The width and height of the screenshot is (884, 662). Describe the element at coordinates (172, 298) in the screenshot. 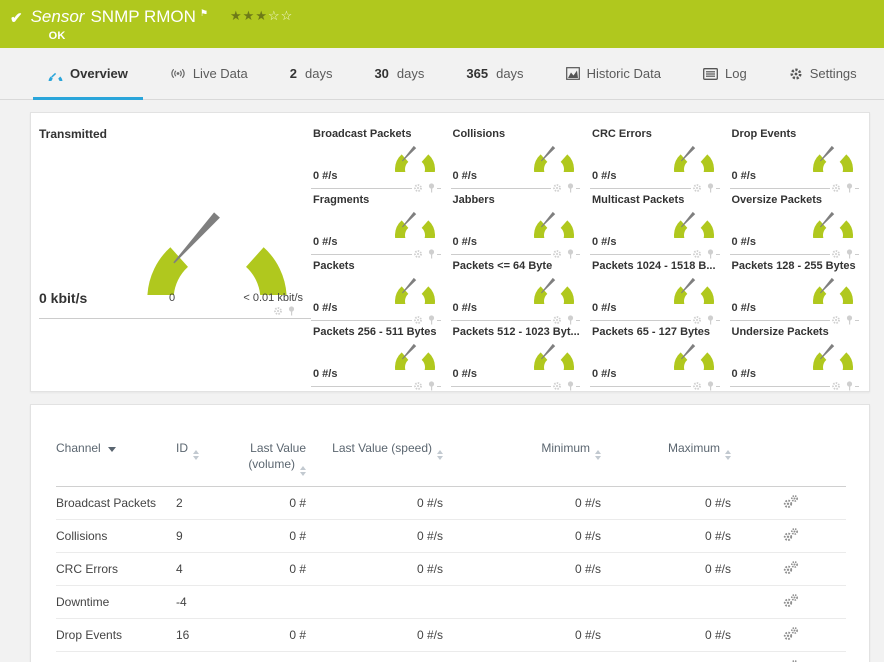

I see `gauge-scale-min: 0` at that location.